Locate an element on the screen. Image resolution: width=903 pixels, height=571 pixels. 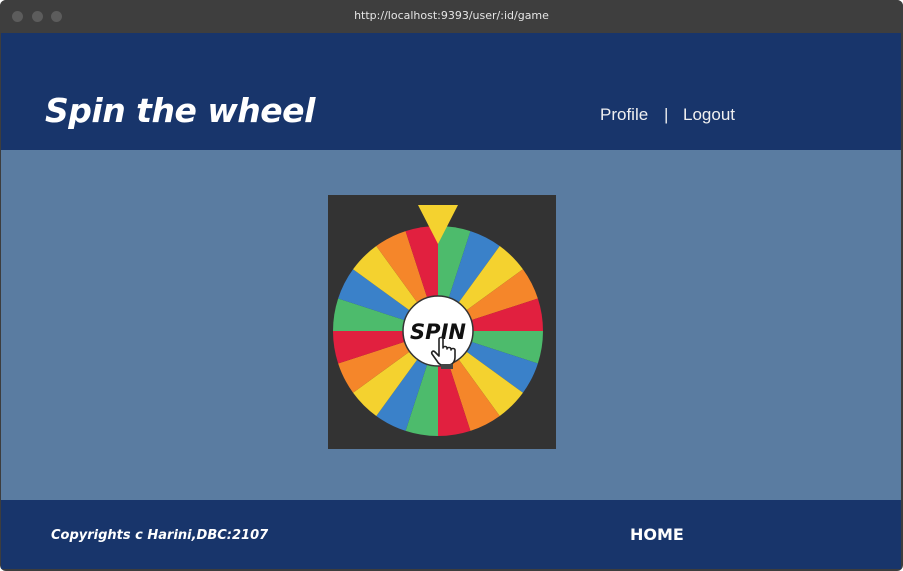
logout-link: Logout is located at coordinates (709, 115).